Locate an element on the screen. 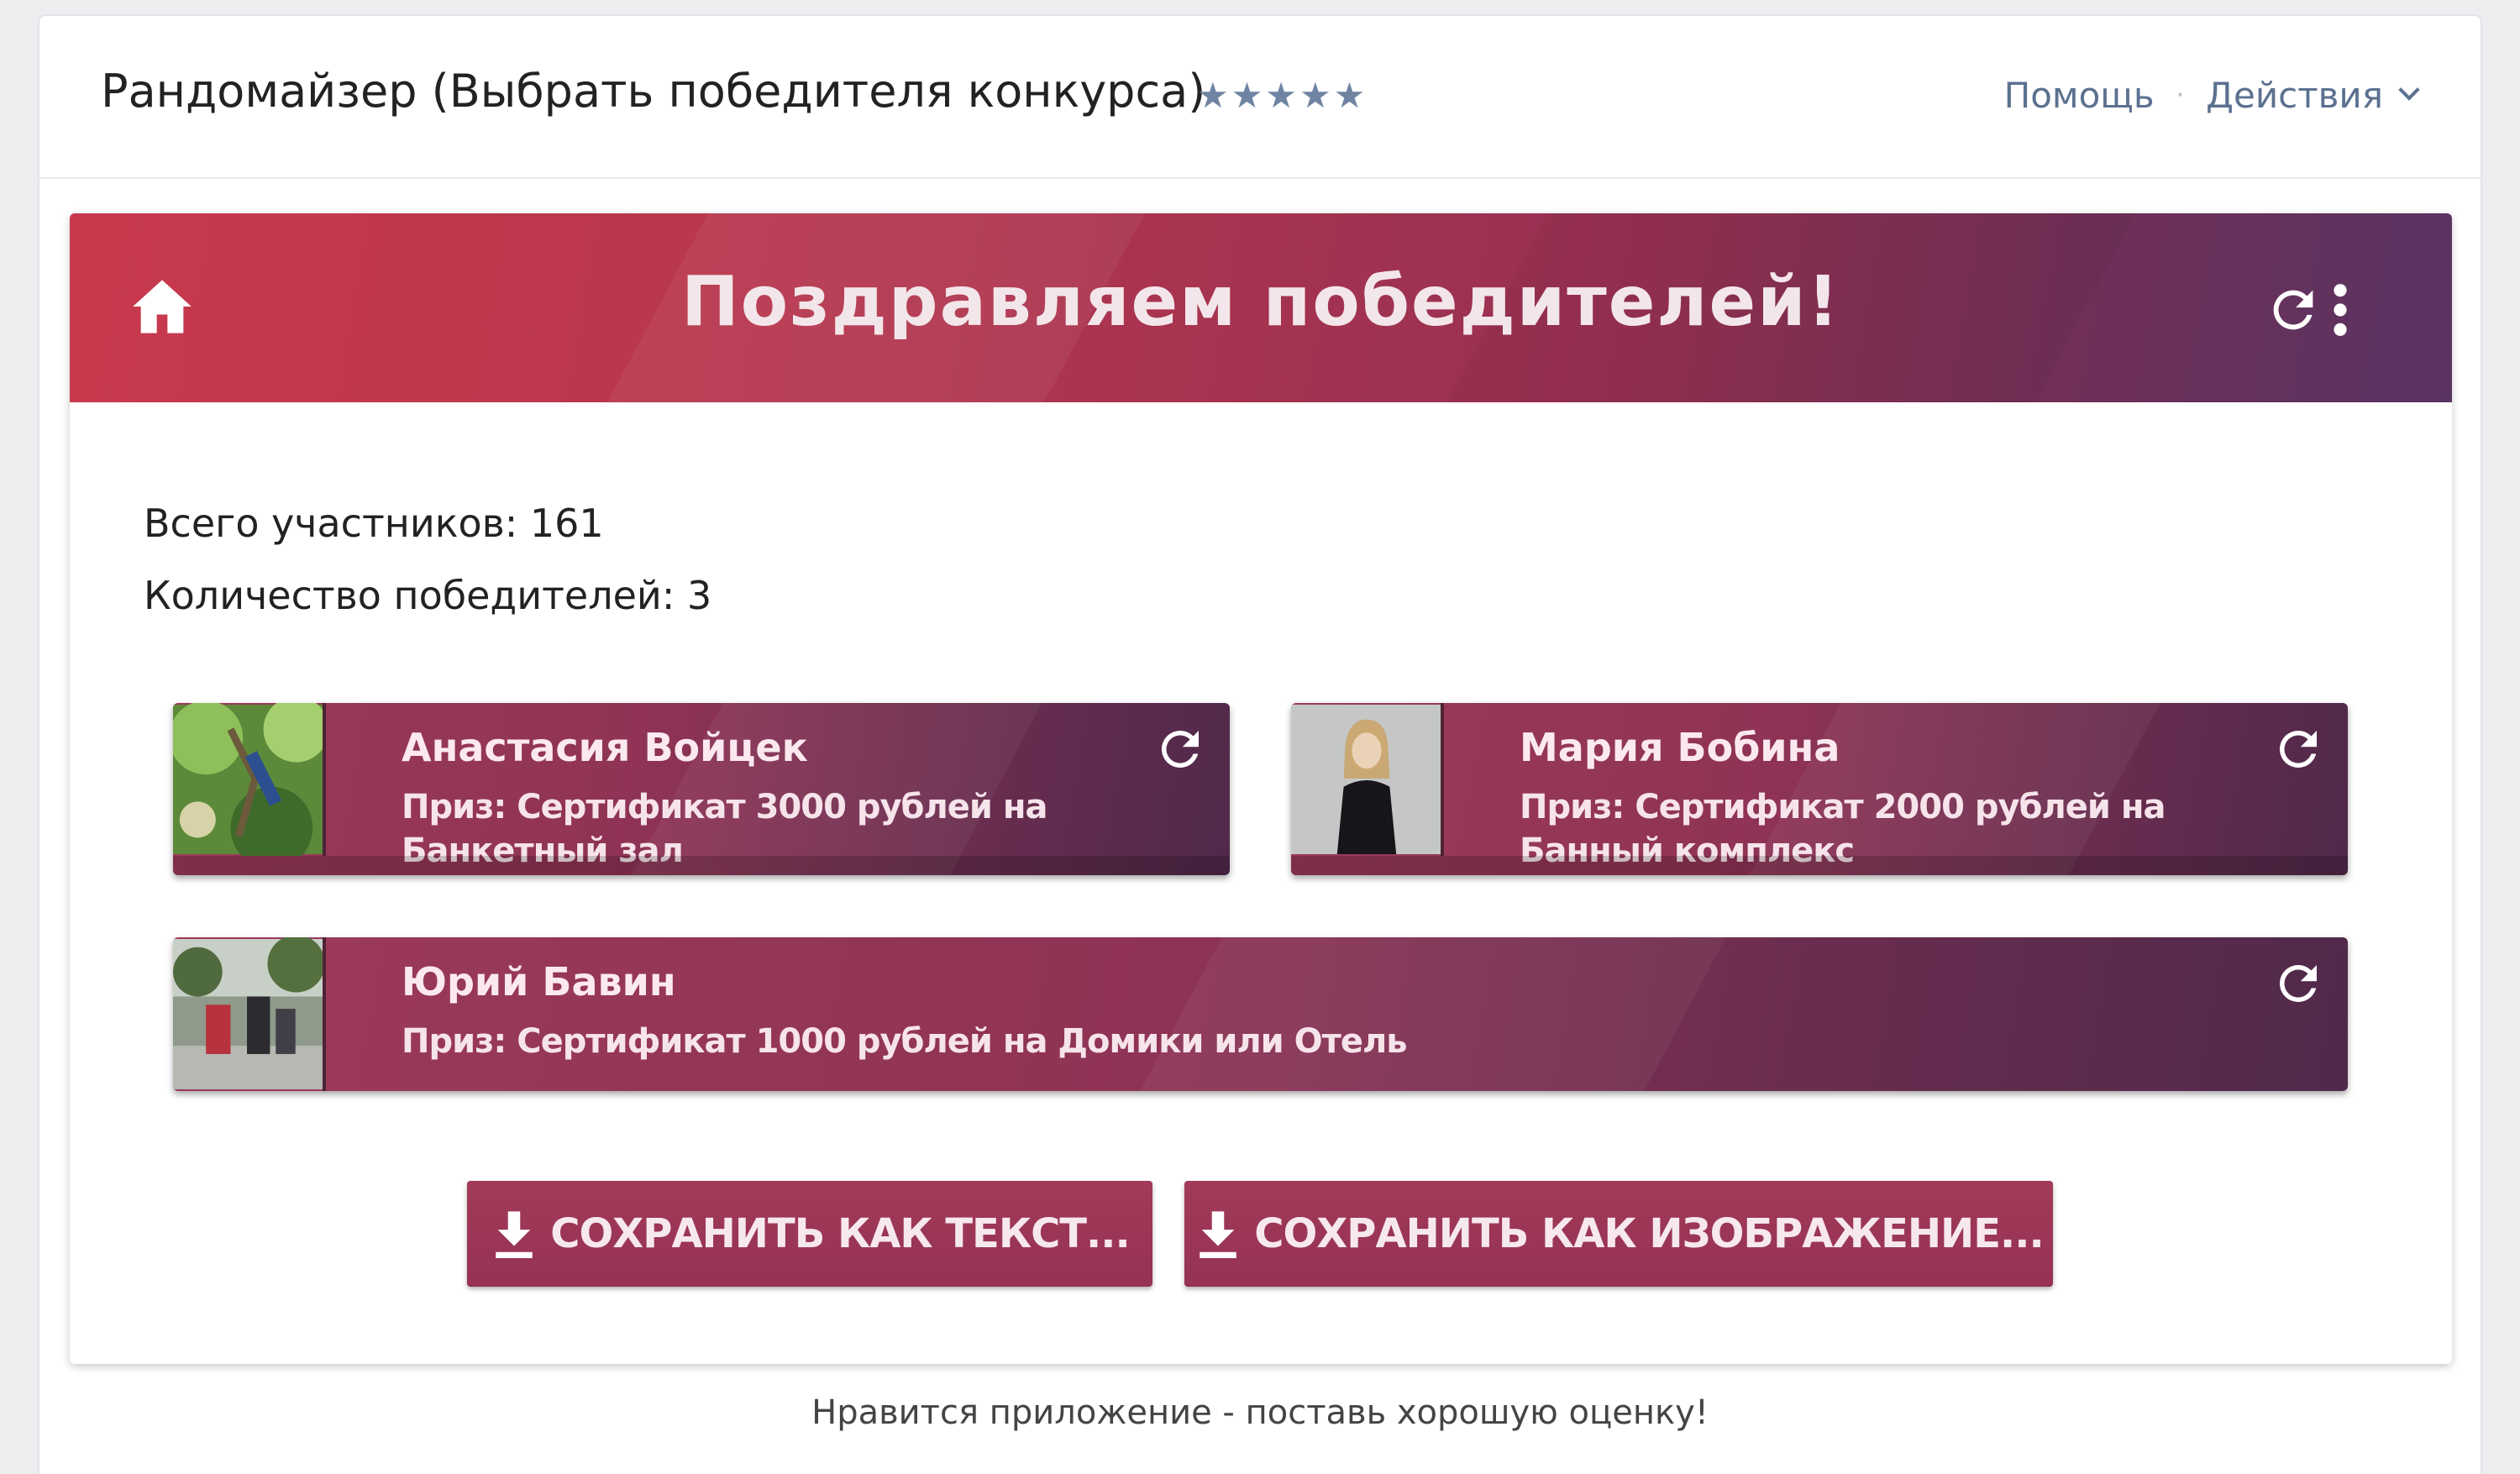  winner-name: Анастасия Войцек is located at coordinates (605, 748).